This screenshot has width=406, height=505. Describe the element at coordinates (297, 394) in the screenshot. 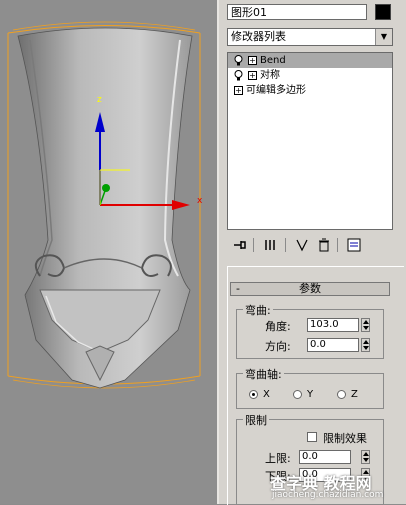

I see `axis-y-radio` at that location.